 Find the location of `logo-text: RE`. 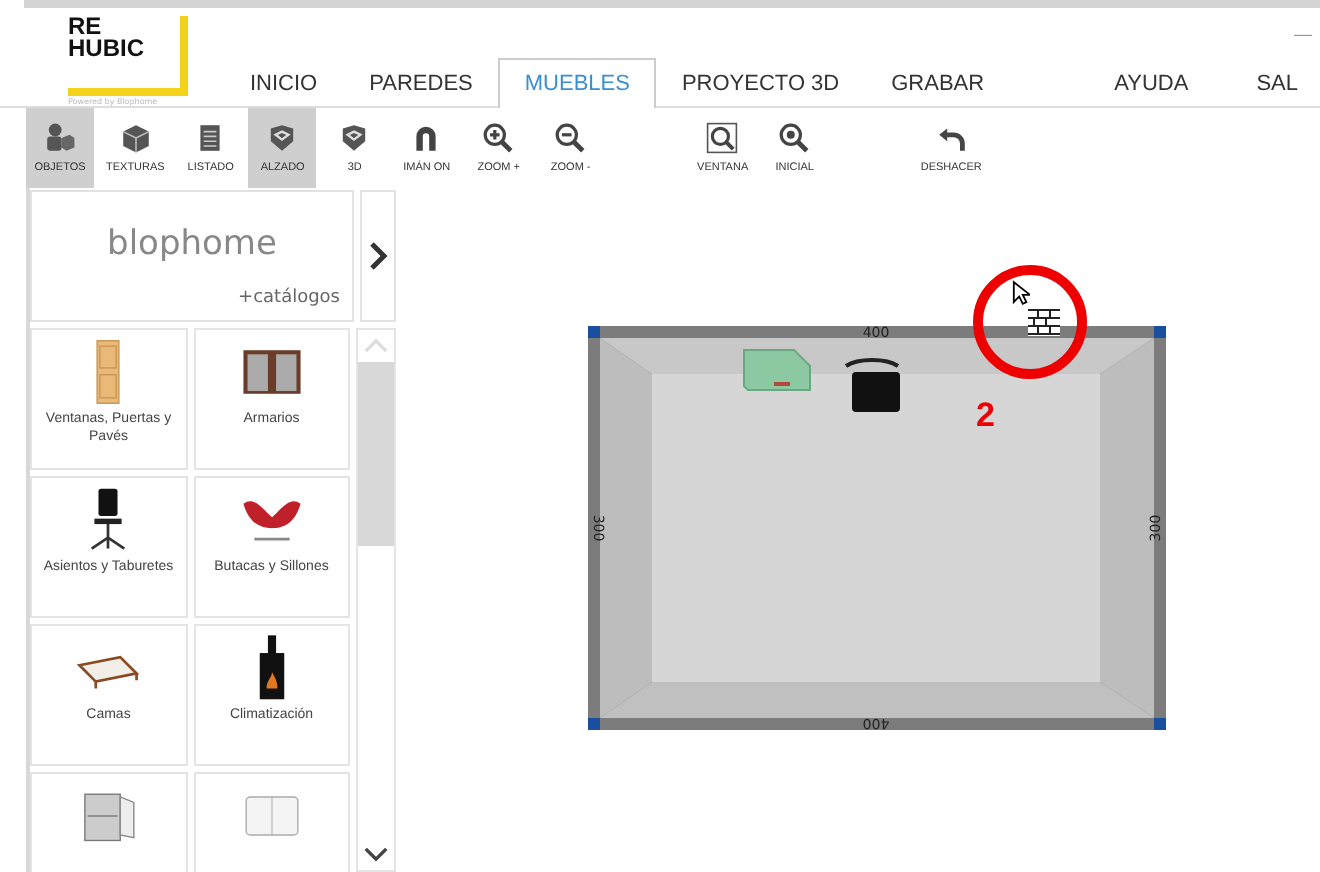

logo-text: RE is located at coordinates (85, 27).